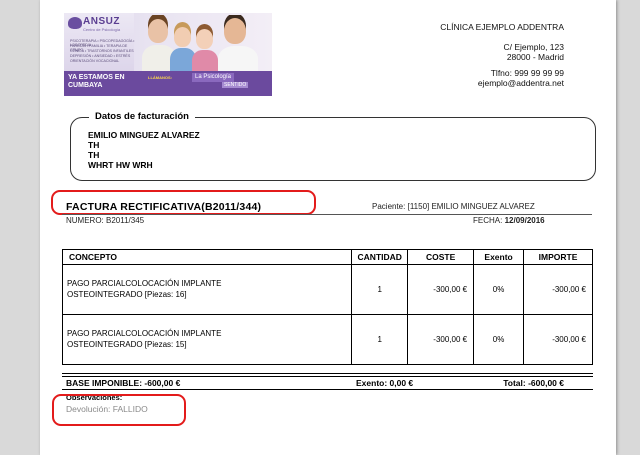 The image size is (640, 455). Describe the element at coordinates (125, 220) in the screenshot. I see `number-value: B2011/345` at that location.